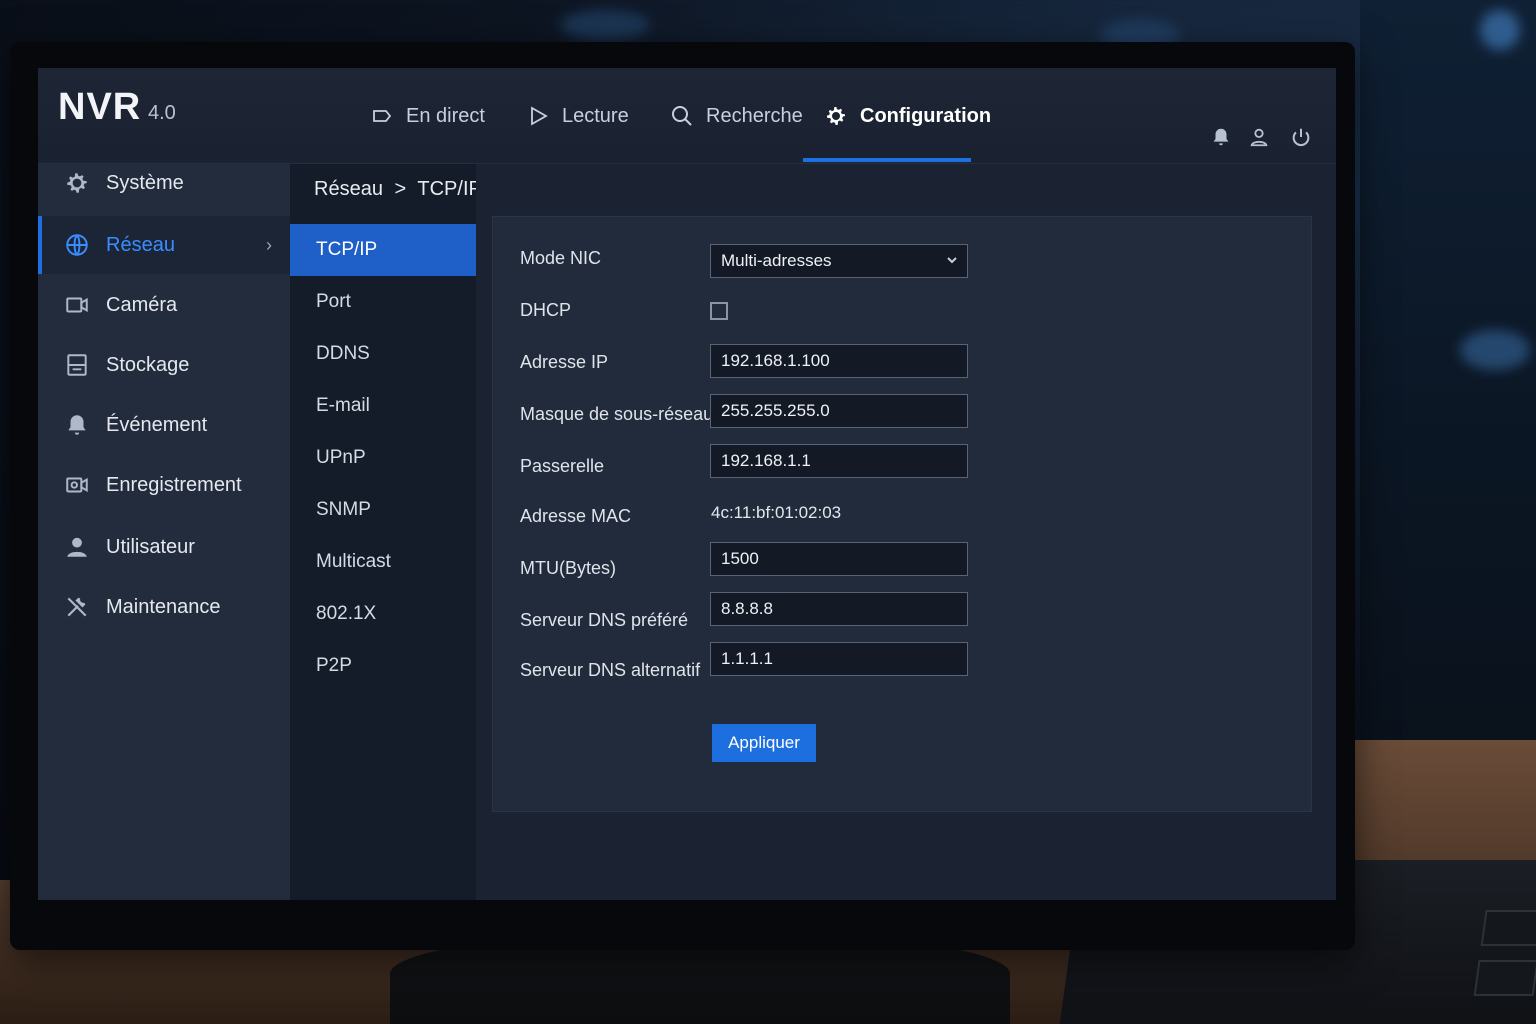 Image resolution: width=1536 pixels, height=1024 pixels. What do you see at coordinates (145, 182) in the screenshot?
I see `sidebar-item-label: Système` at bounding box center [145, 182].